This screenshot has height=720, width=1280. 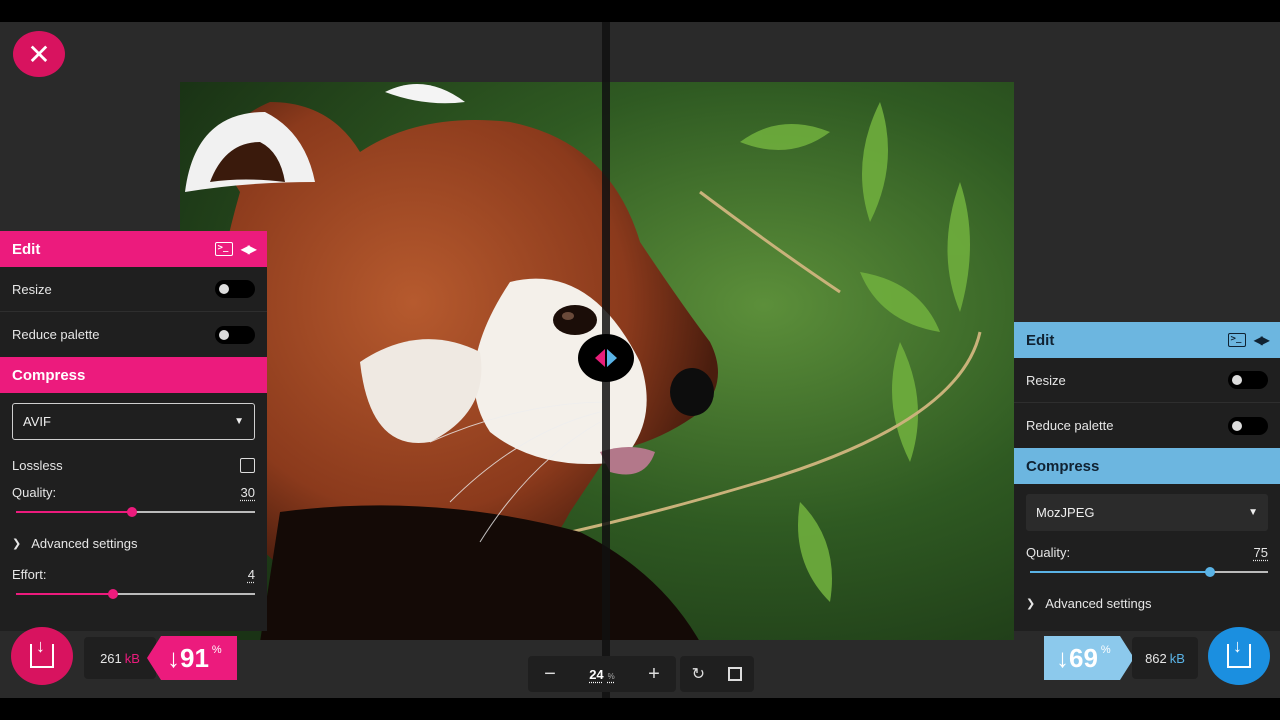 What do you see at coordinates (640, 709) in the screenshot?
I see `letterbox-bottom` at bounding box center [640, 709].